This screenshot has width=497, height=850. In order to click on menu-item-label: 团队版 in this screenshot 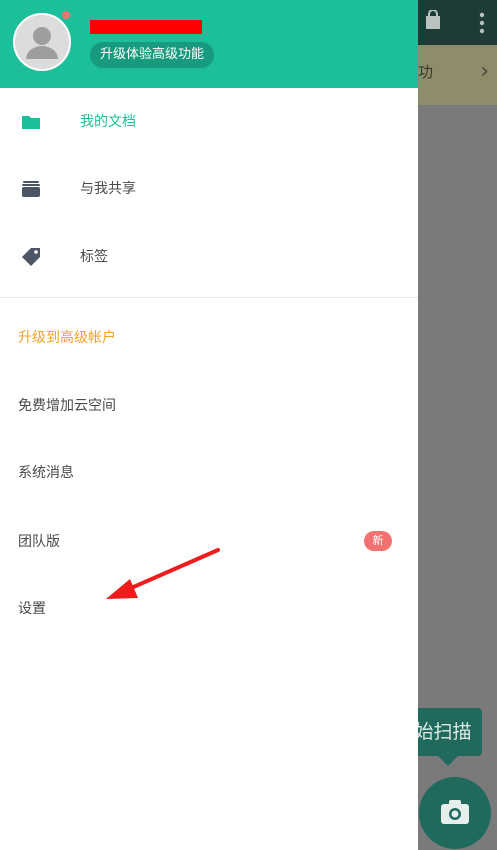, I will do `click(39, 542)`.